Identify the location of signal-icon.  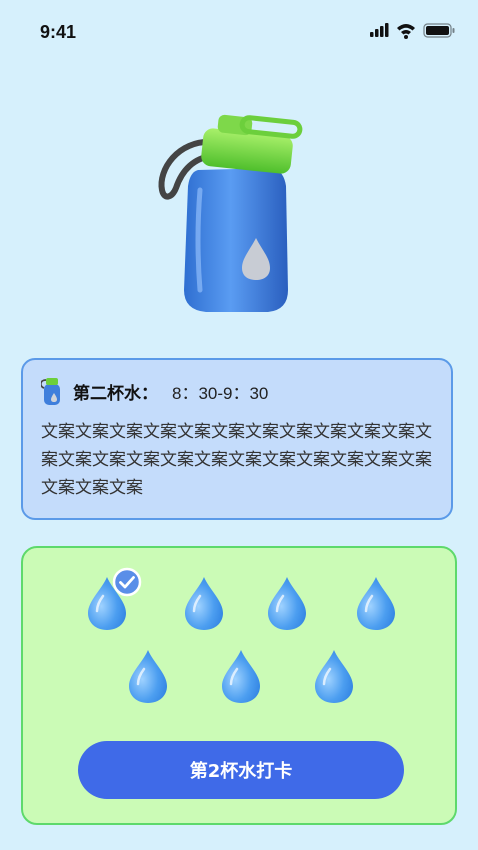
(379, 30).